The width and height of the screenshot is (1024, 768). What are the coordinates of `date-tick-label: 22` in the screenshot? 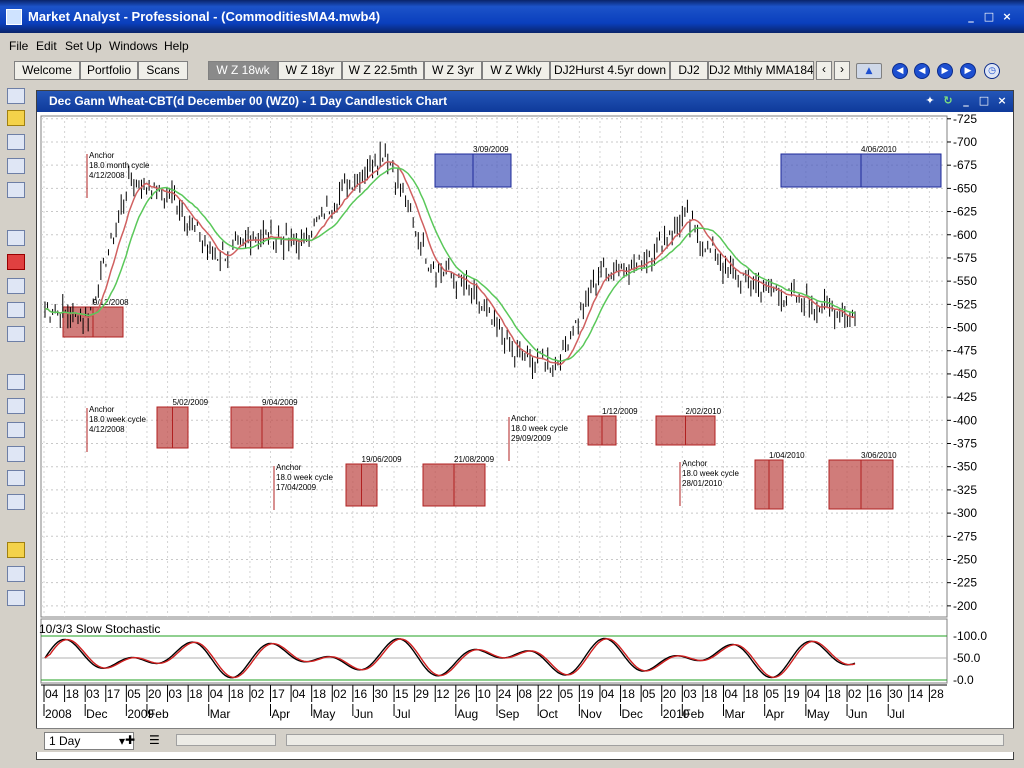 It's located at (546, 694).